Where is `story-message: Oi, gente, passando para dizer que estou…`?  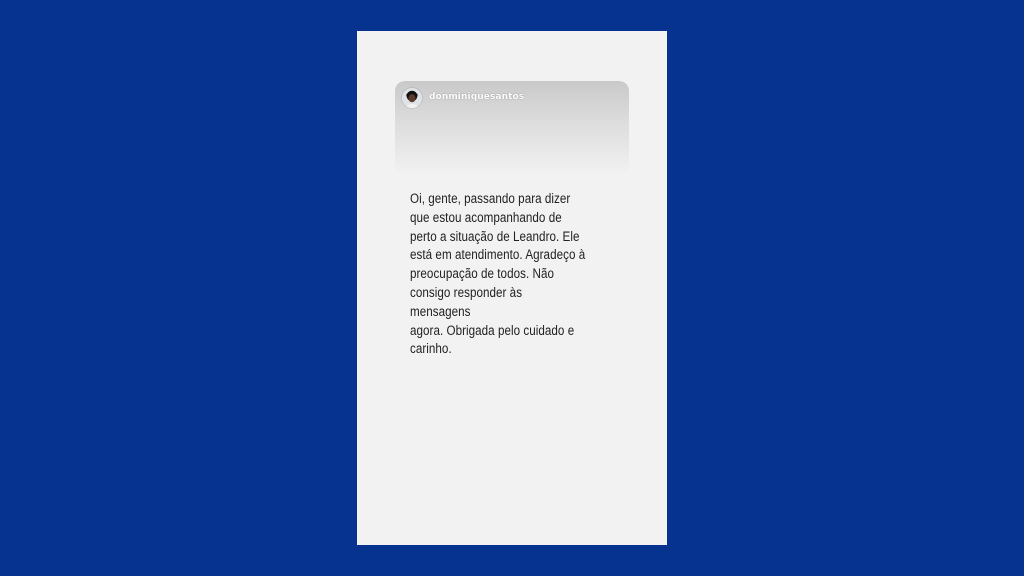 story-message: Oi, gente, passando para dizer que estou… is located at coordinates (497, 274).